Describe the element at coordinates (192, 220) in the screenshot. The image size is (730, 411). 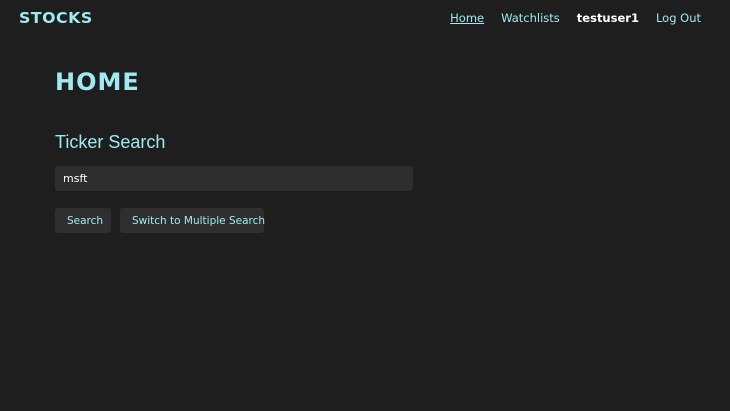
I see `switch-multiple-search-button: Switch to Multiple Search` at that location.